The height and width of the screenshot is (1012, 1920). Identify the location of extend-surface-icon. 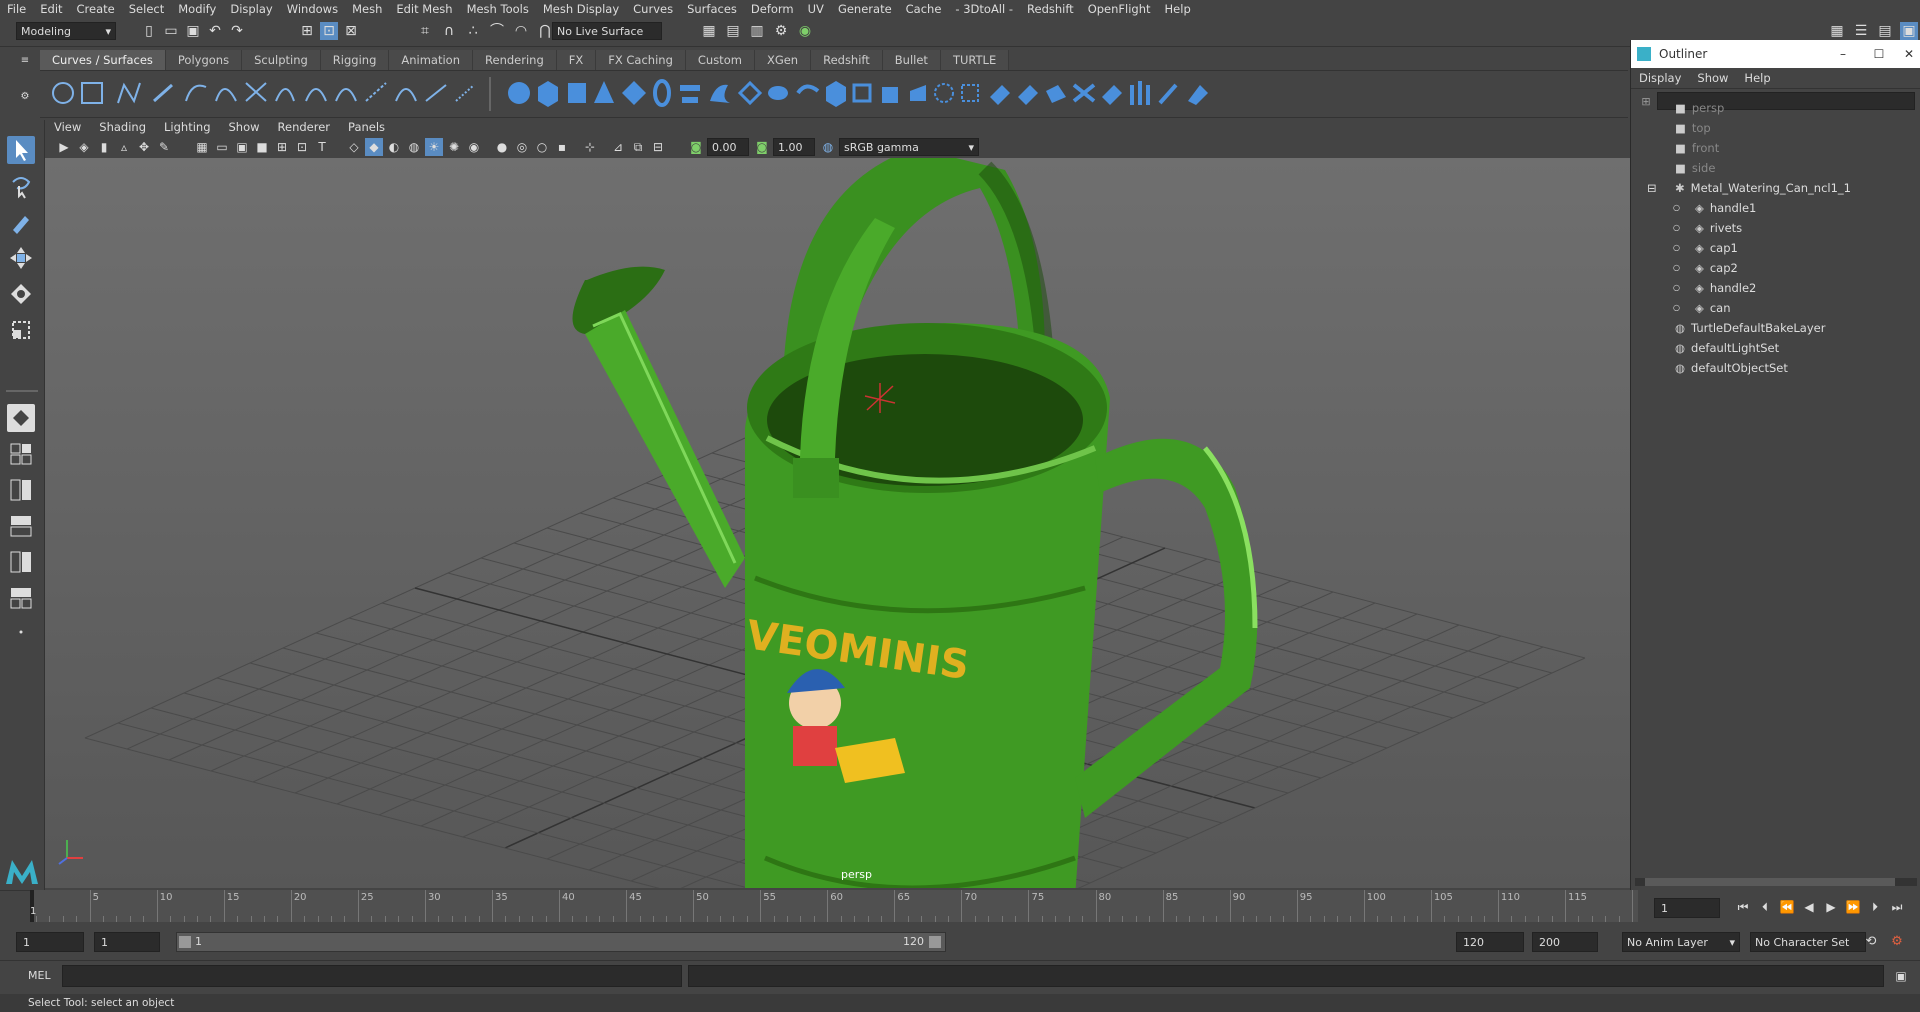
(1168, 94).